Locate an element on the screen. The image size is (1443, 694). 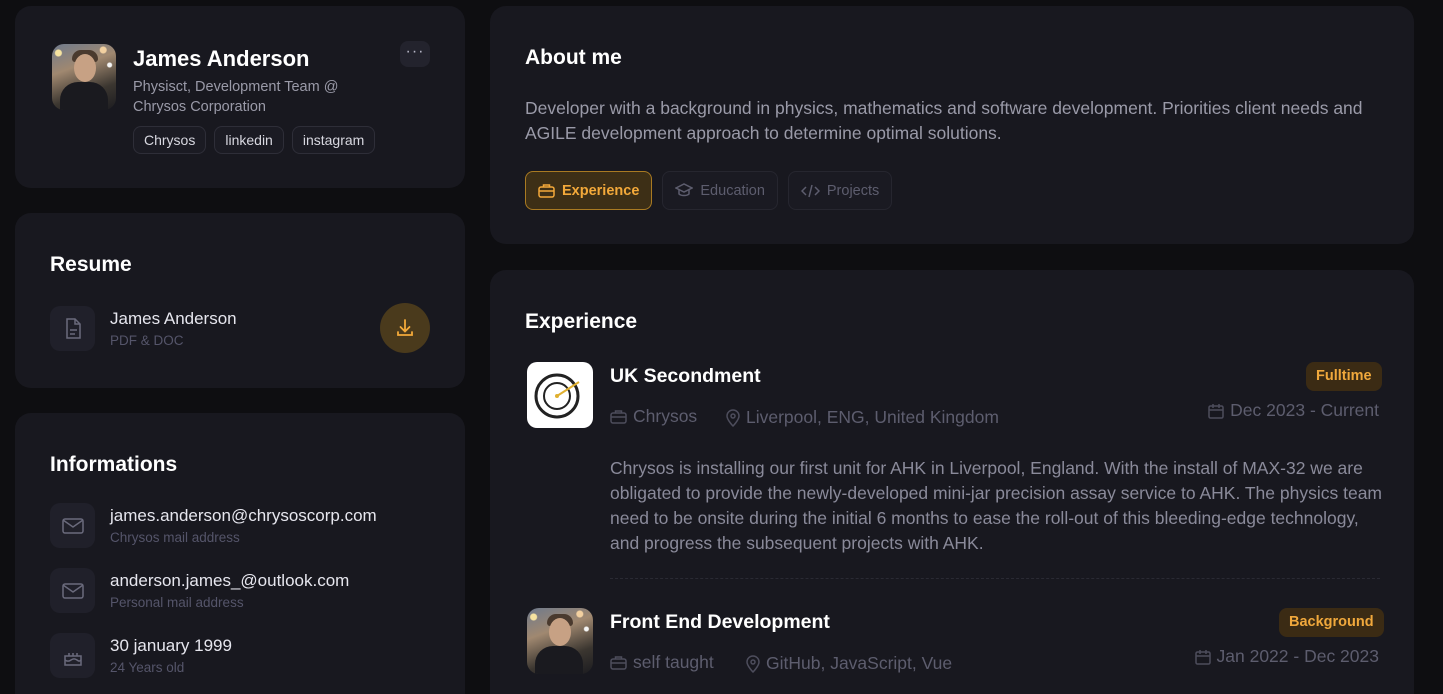
job-dates: Jan 2022 - Dec 2023 is located at coordinates (1286, 656).